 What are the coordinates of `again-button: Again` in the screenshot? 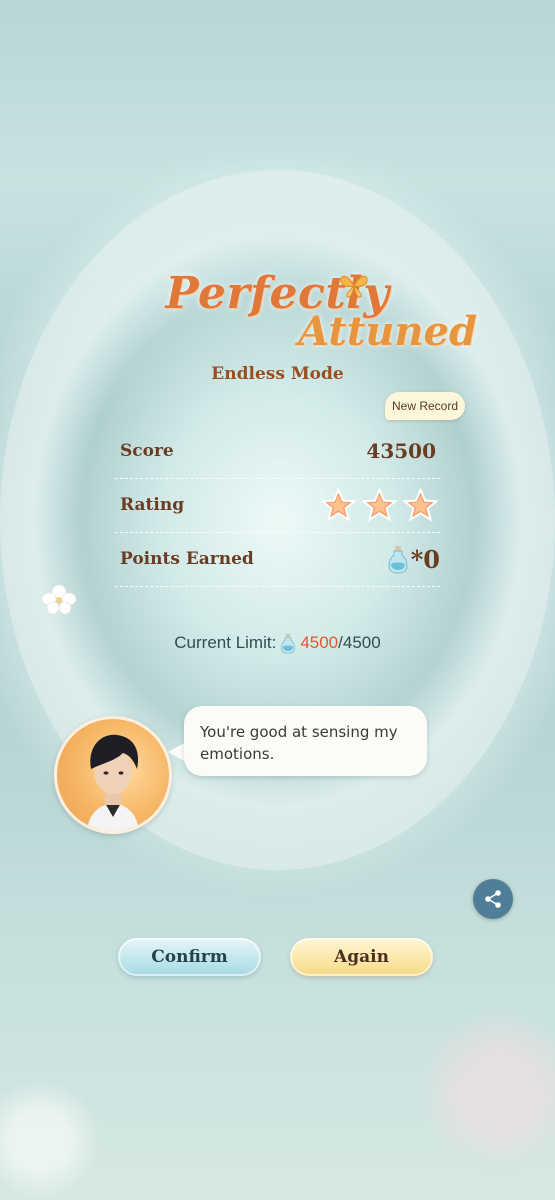 It's located at (361, 957).